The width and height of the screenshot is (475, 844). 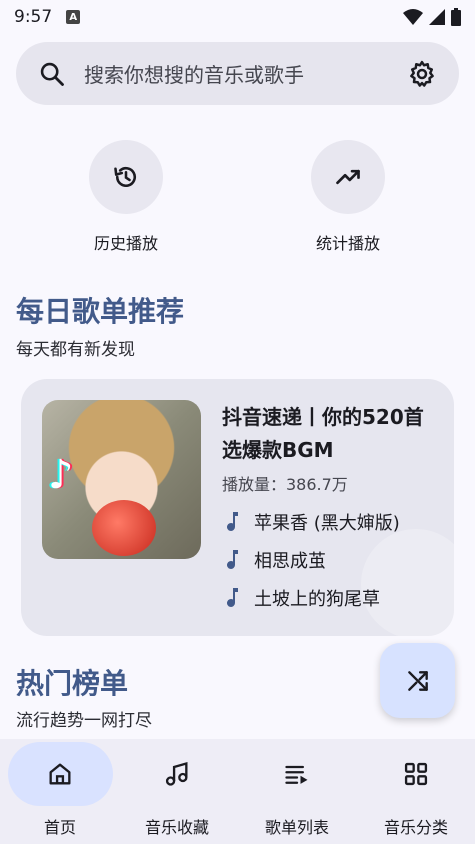 I want to click on stats-play-button: 统计播放, so click(x=348, y=197).